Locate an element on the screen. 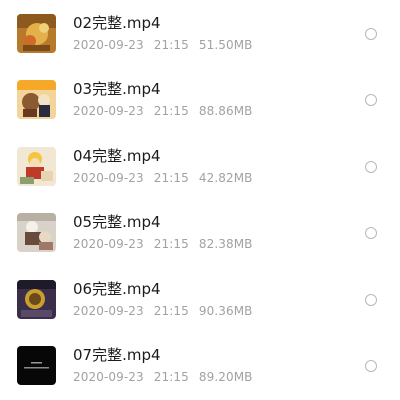 The image size is (400, 400). file-size: 51.50MB is located at coordinates (225, 45).